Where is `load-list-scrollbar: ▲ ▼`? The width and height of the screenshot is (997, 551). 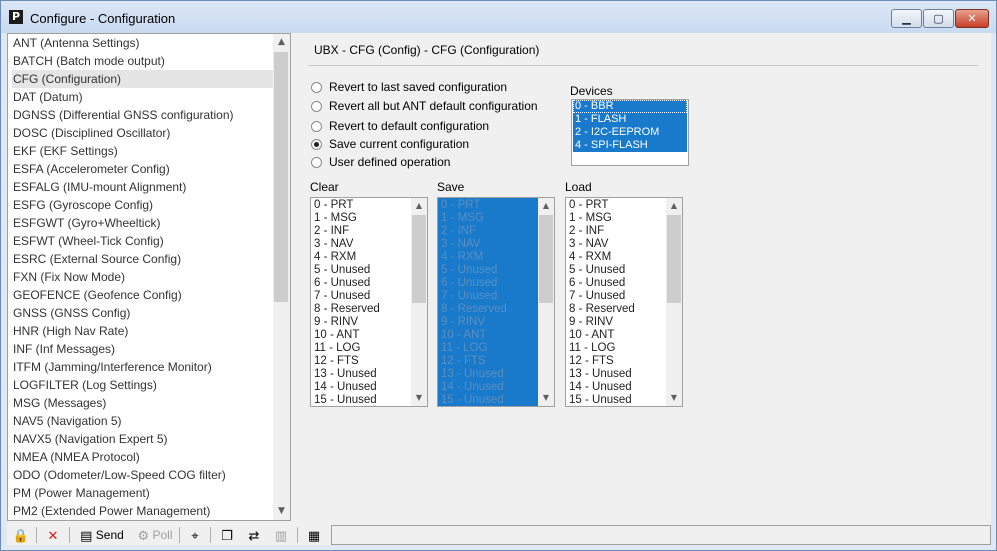
load-list-scrollbar: ▲ ▼ is located at coordinates (674, 302).